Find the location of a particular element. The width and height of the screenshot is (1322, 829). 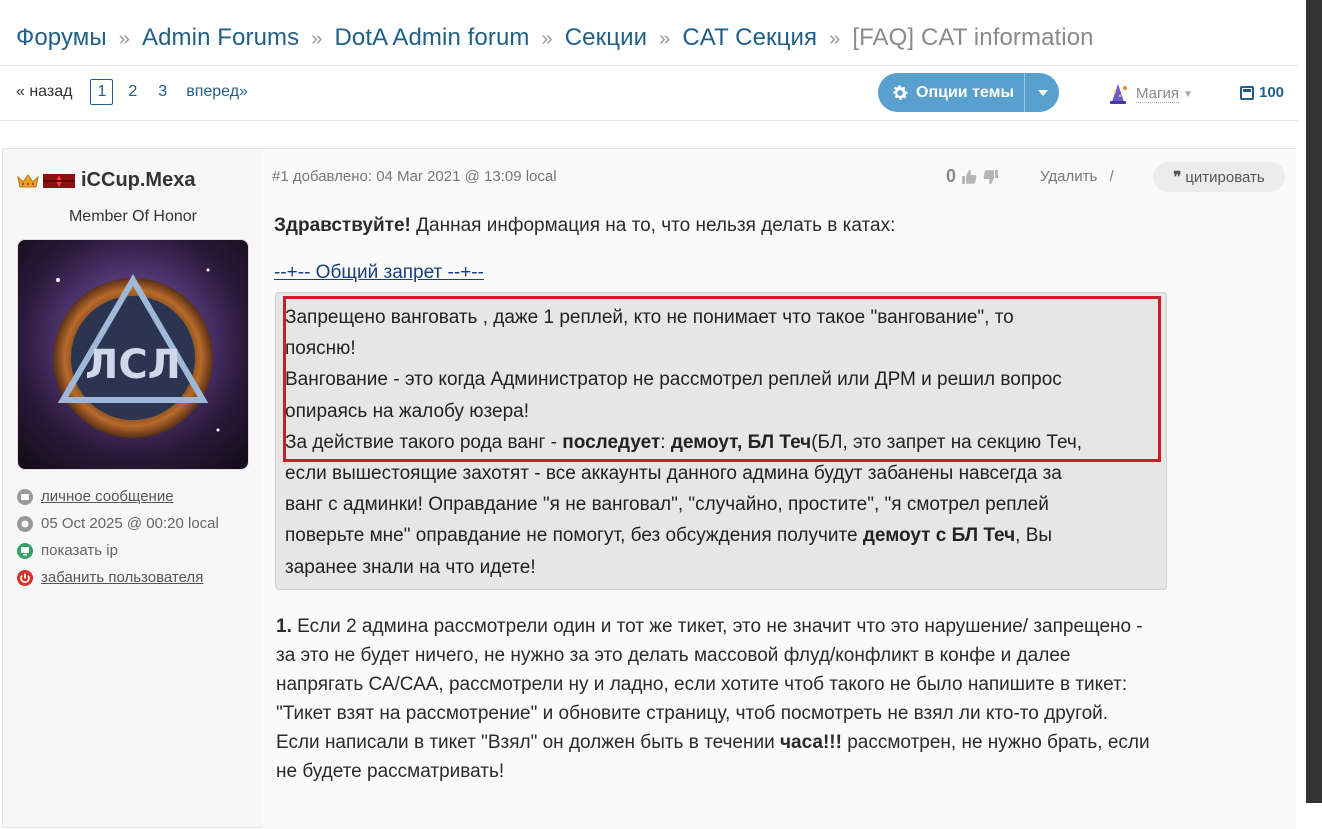

highlight-rectangle is located at coordinates (722, 379).